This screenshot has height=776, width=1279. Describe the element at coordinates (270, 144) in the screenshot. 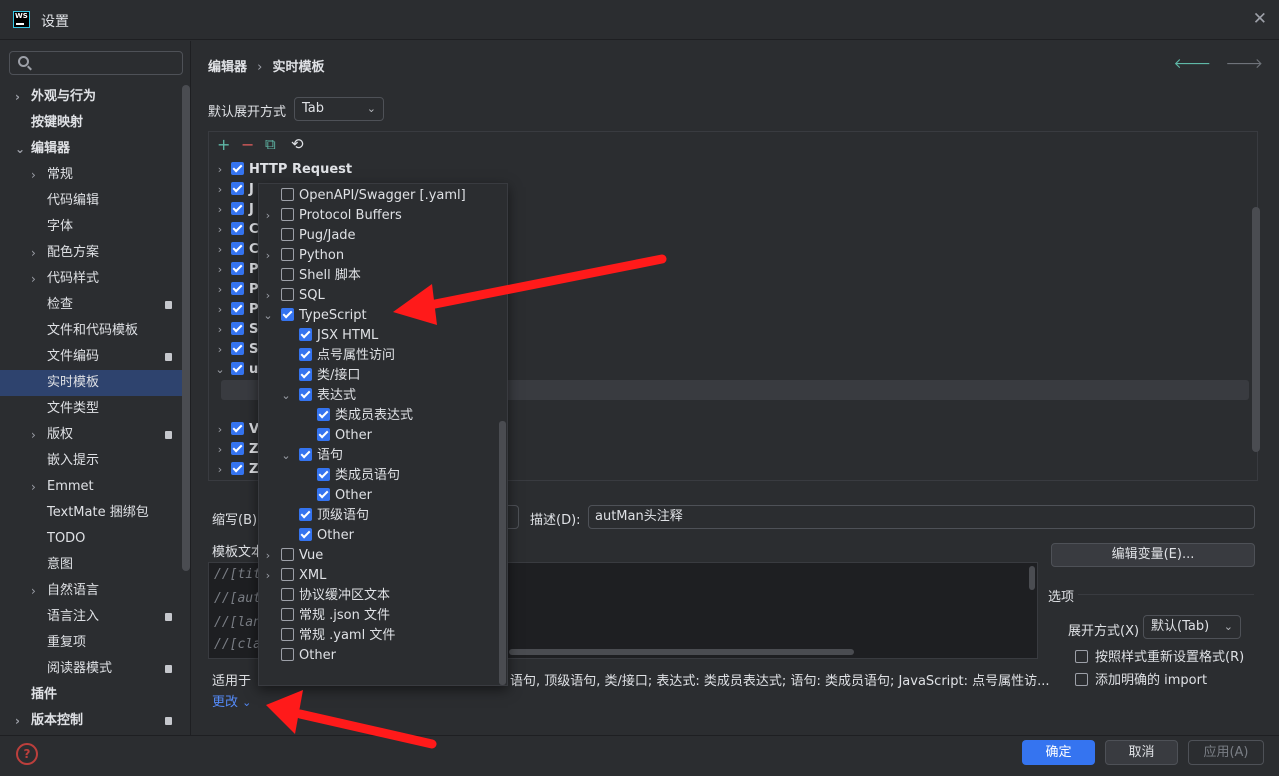

I see `copy-template-icon: ⧉` at that location.